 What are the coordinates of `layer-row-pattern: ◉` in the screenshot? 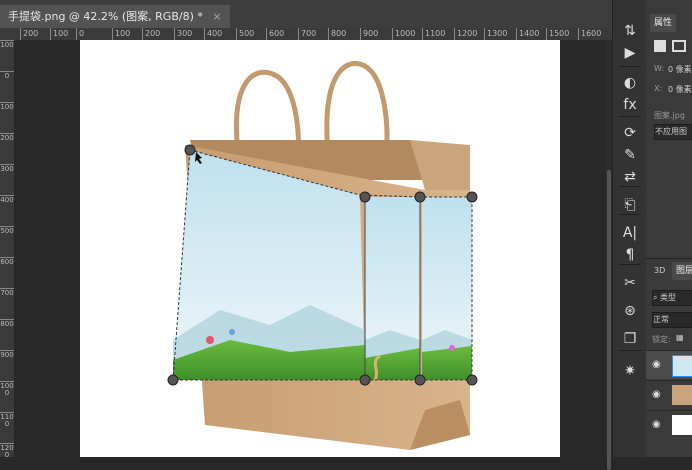 It's located at (669, 364).